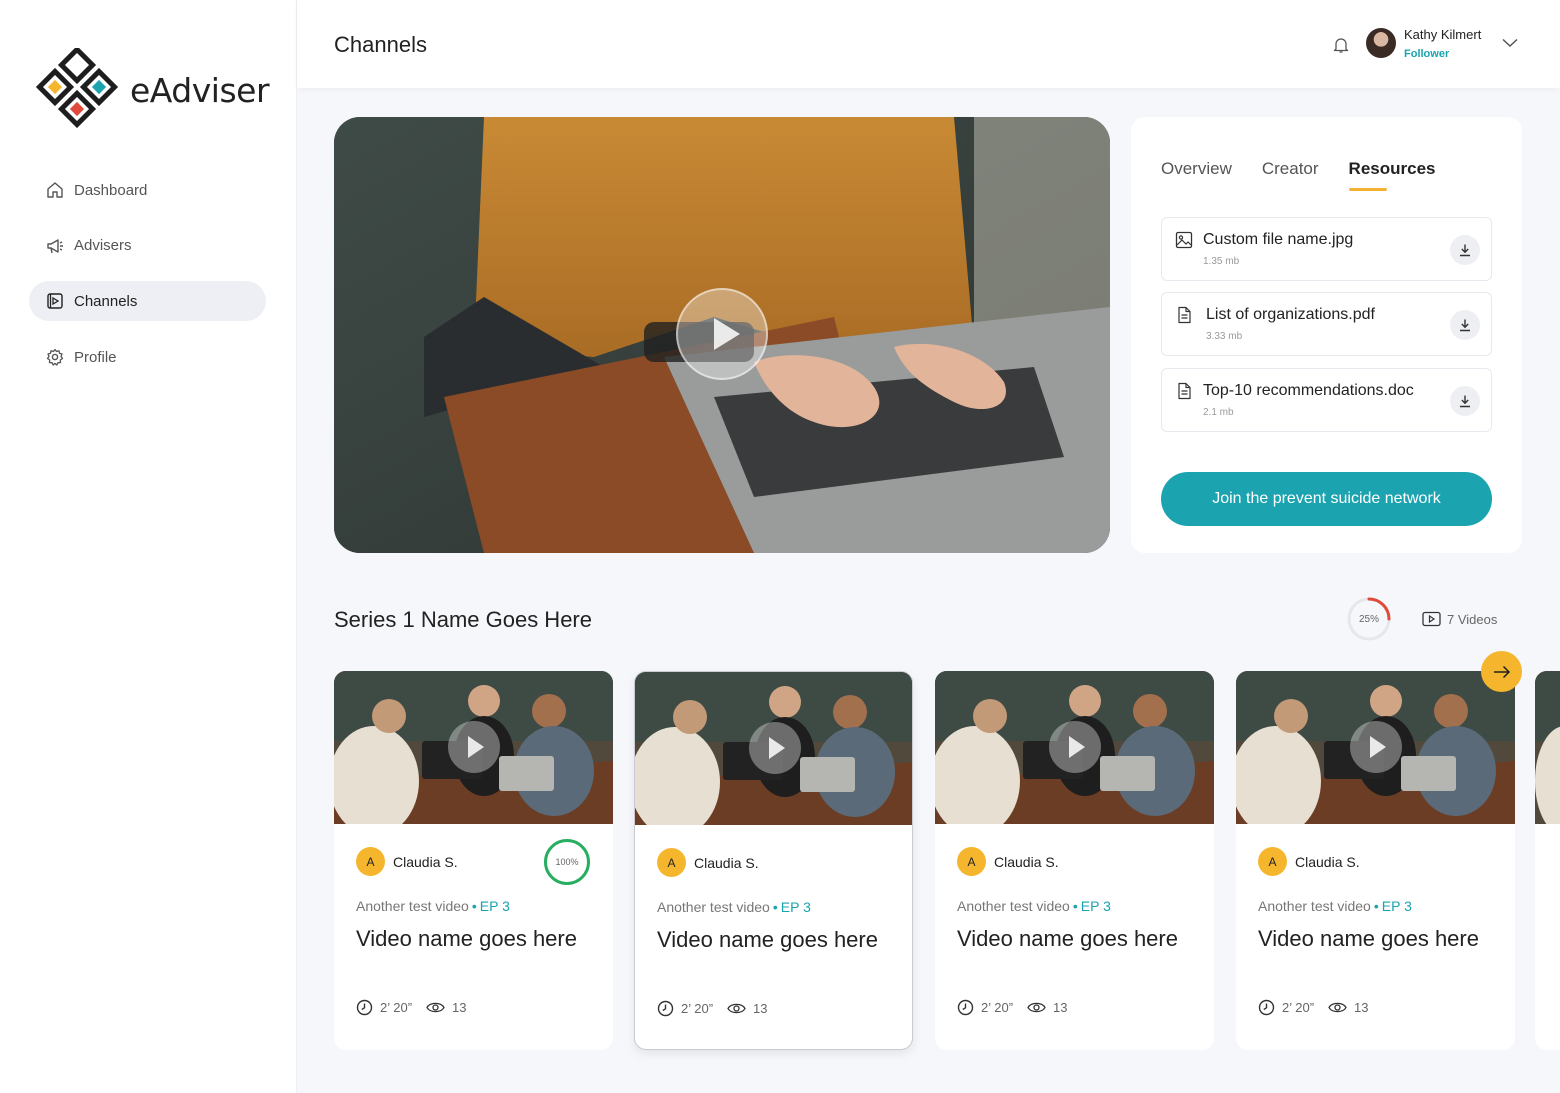 This screenshot has width=1560, height=1093. What do you see at coordinates (1196, 169) in the screenshot?
I see `tab-overview: Overview` at bounding box center [1196, 169].